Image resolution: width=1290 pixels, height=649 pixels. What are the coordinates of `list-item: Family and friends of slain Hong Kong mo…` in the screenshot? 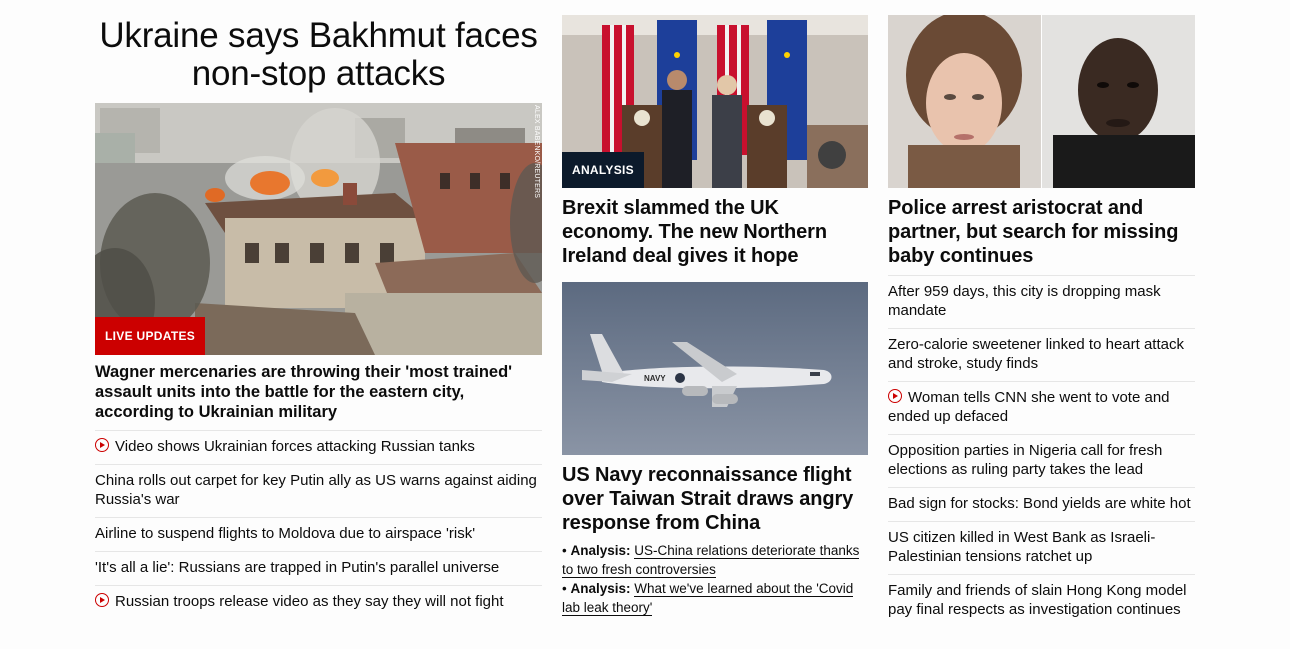 It's located at (1041, 600).